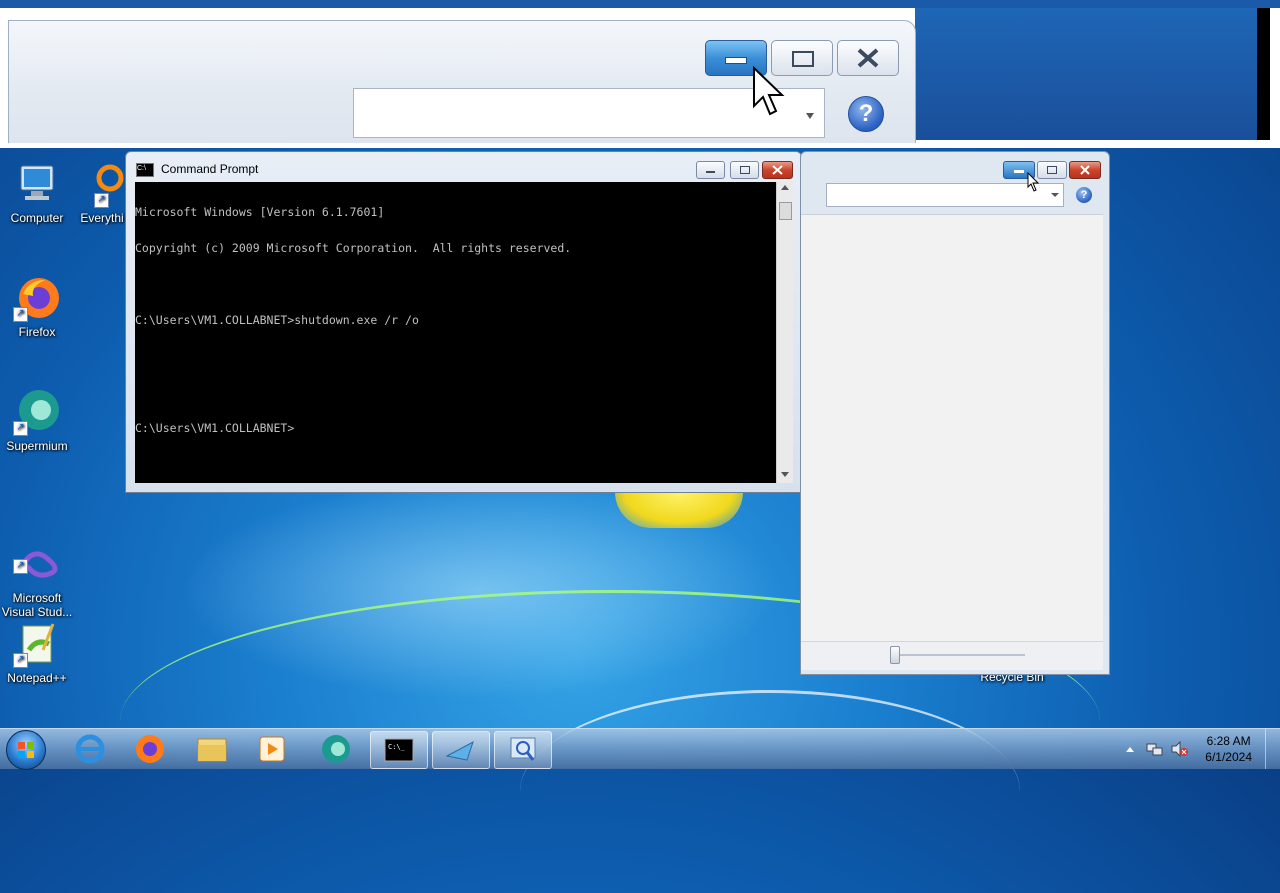  What do you see at coordinates (952, 655) in the screenshot?
I see `zoom-slider` at bounding box center [952, 655].